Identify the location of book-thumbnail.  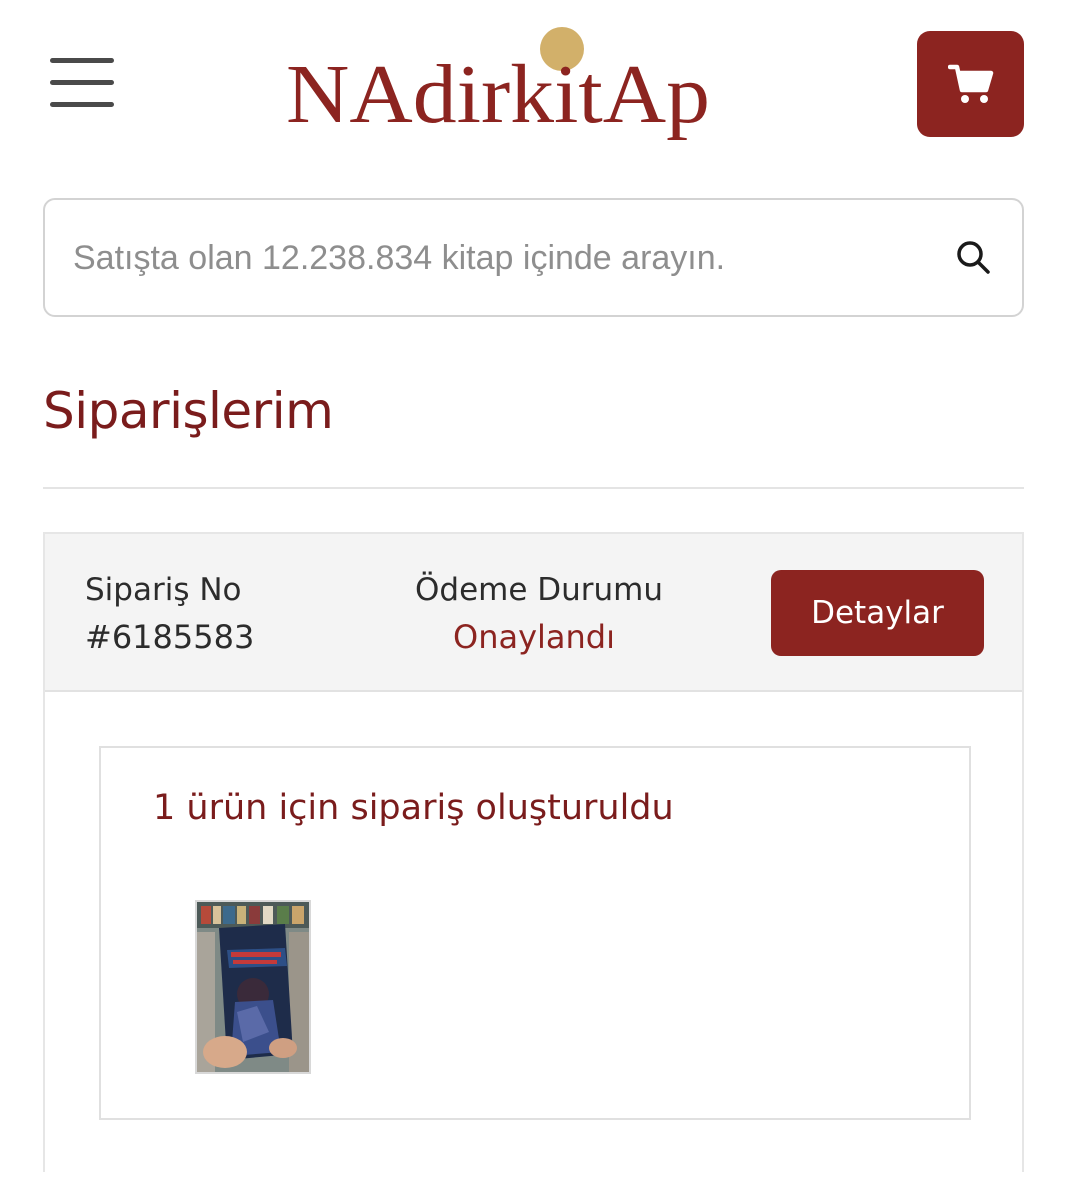
(253, 987).